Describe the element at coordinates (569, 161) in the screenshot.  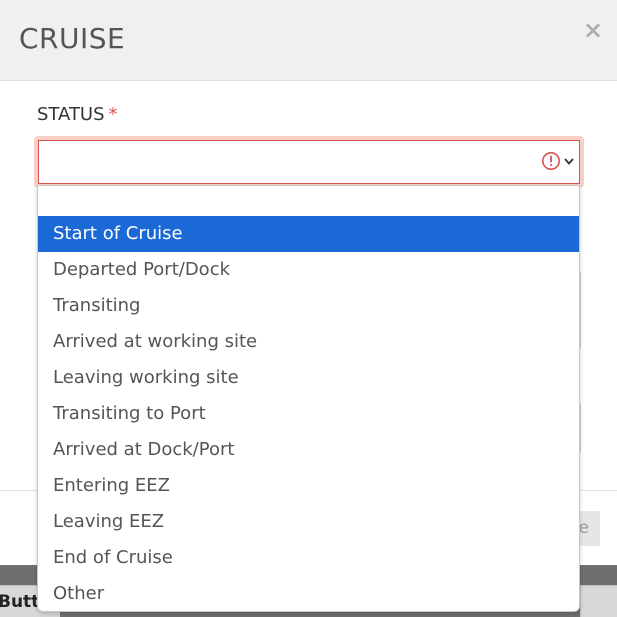
I see `chevron-down-icon` at that location.